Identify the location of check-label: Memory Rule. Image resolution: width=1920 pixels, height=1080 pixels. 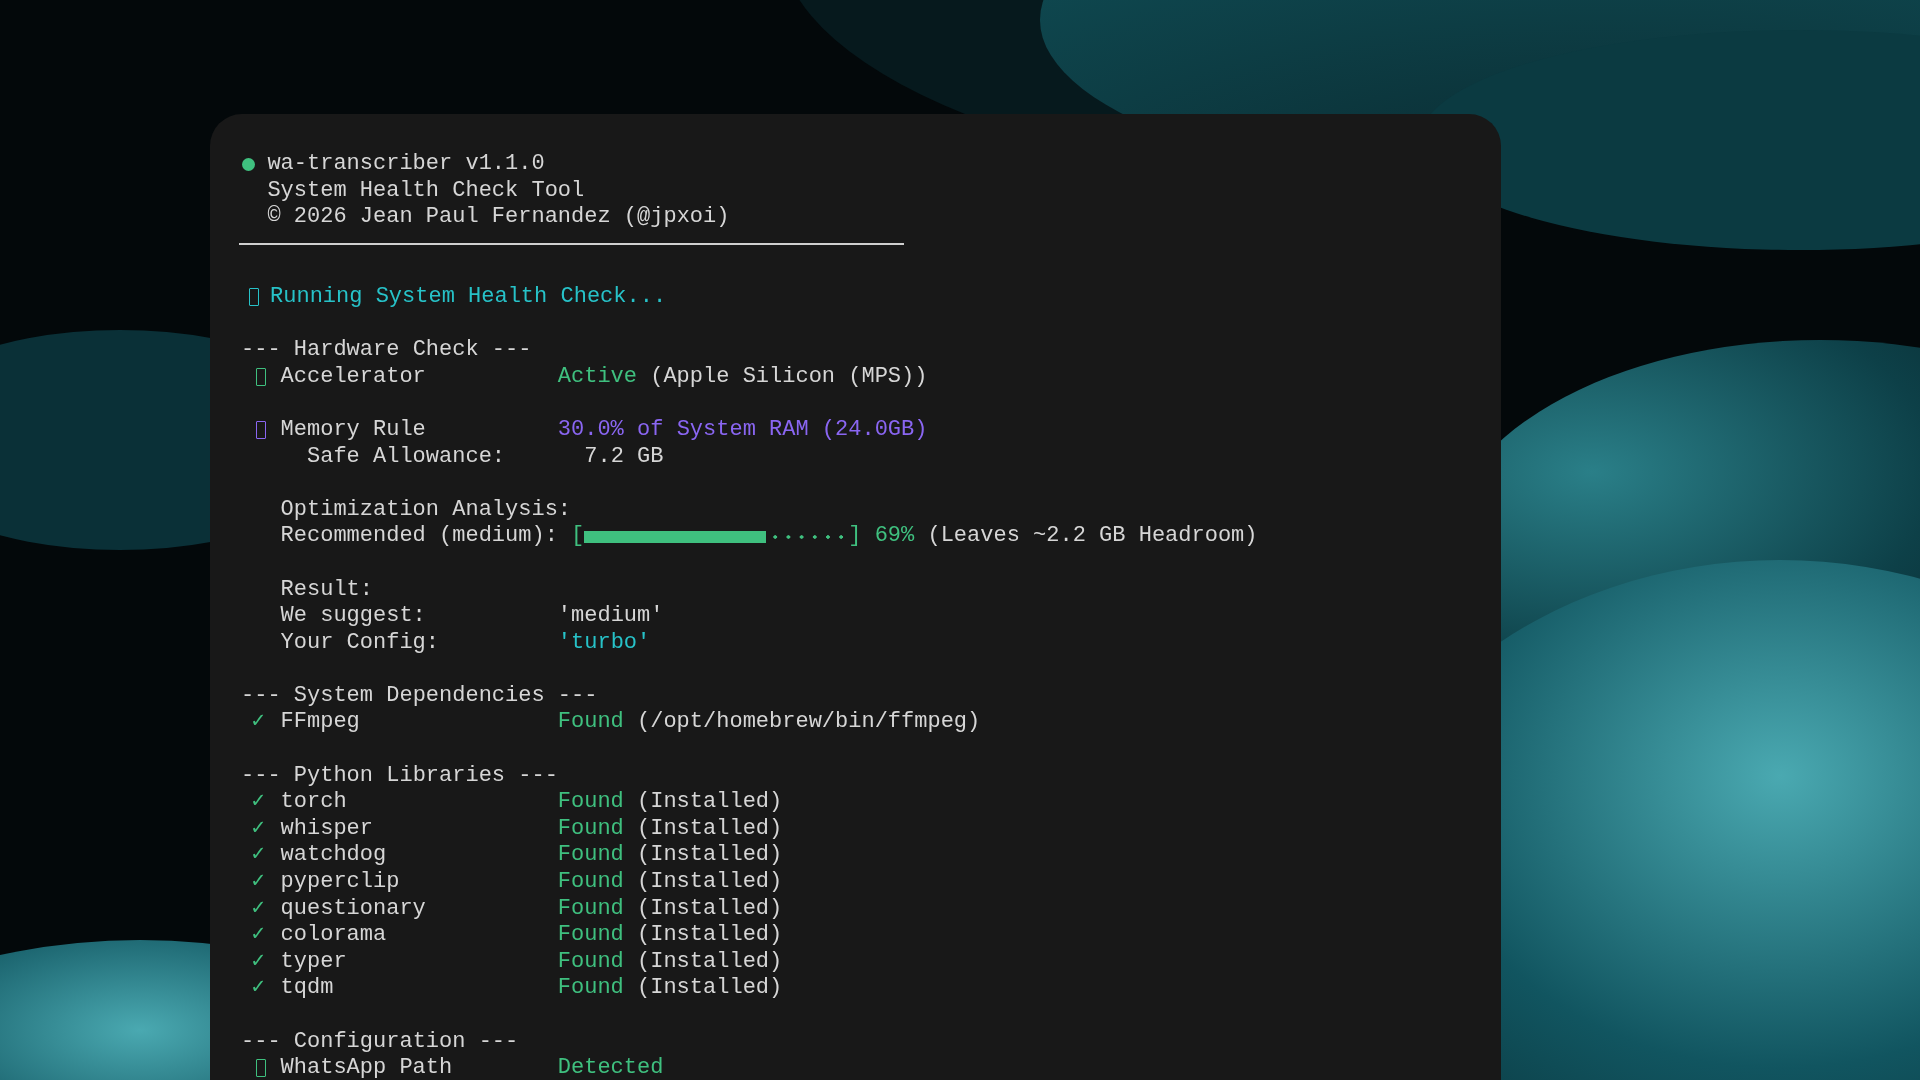
(353, 430).